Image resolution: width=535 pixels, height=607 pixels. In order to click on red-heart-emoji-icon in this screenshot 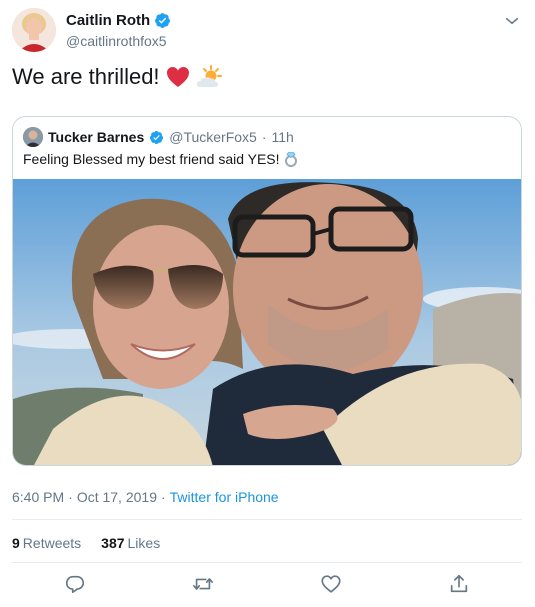, I will do `click(177, 77)`.